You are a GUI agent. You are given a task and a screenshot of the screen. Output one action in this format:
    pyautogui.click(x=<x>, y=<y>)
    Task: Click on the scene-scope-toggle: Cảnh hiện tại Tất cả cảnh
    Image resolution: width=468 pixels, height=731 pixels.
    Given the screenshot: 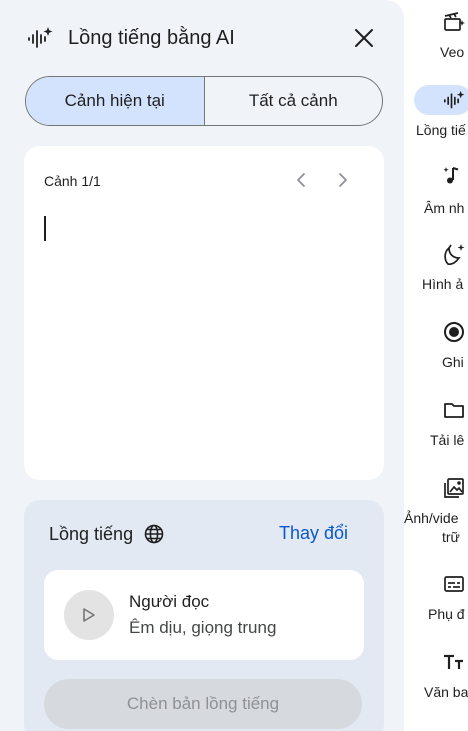 What is the action you would take?
    pyautogui.click(x=204, y=101)
    